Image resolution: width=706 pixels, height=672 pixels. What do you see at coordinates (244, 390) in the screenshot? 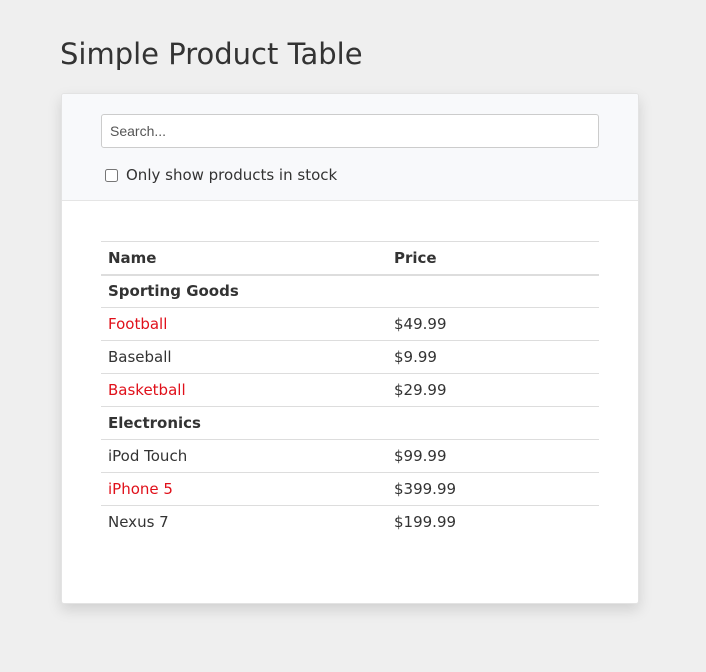
I see `product-name: Basketball` at bounding box center [244, 390].